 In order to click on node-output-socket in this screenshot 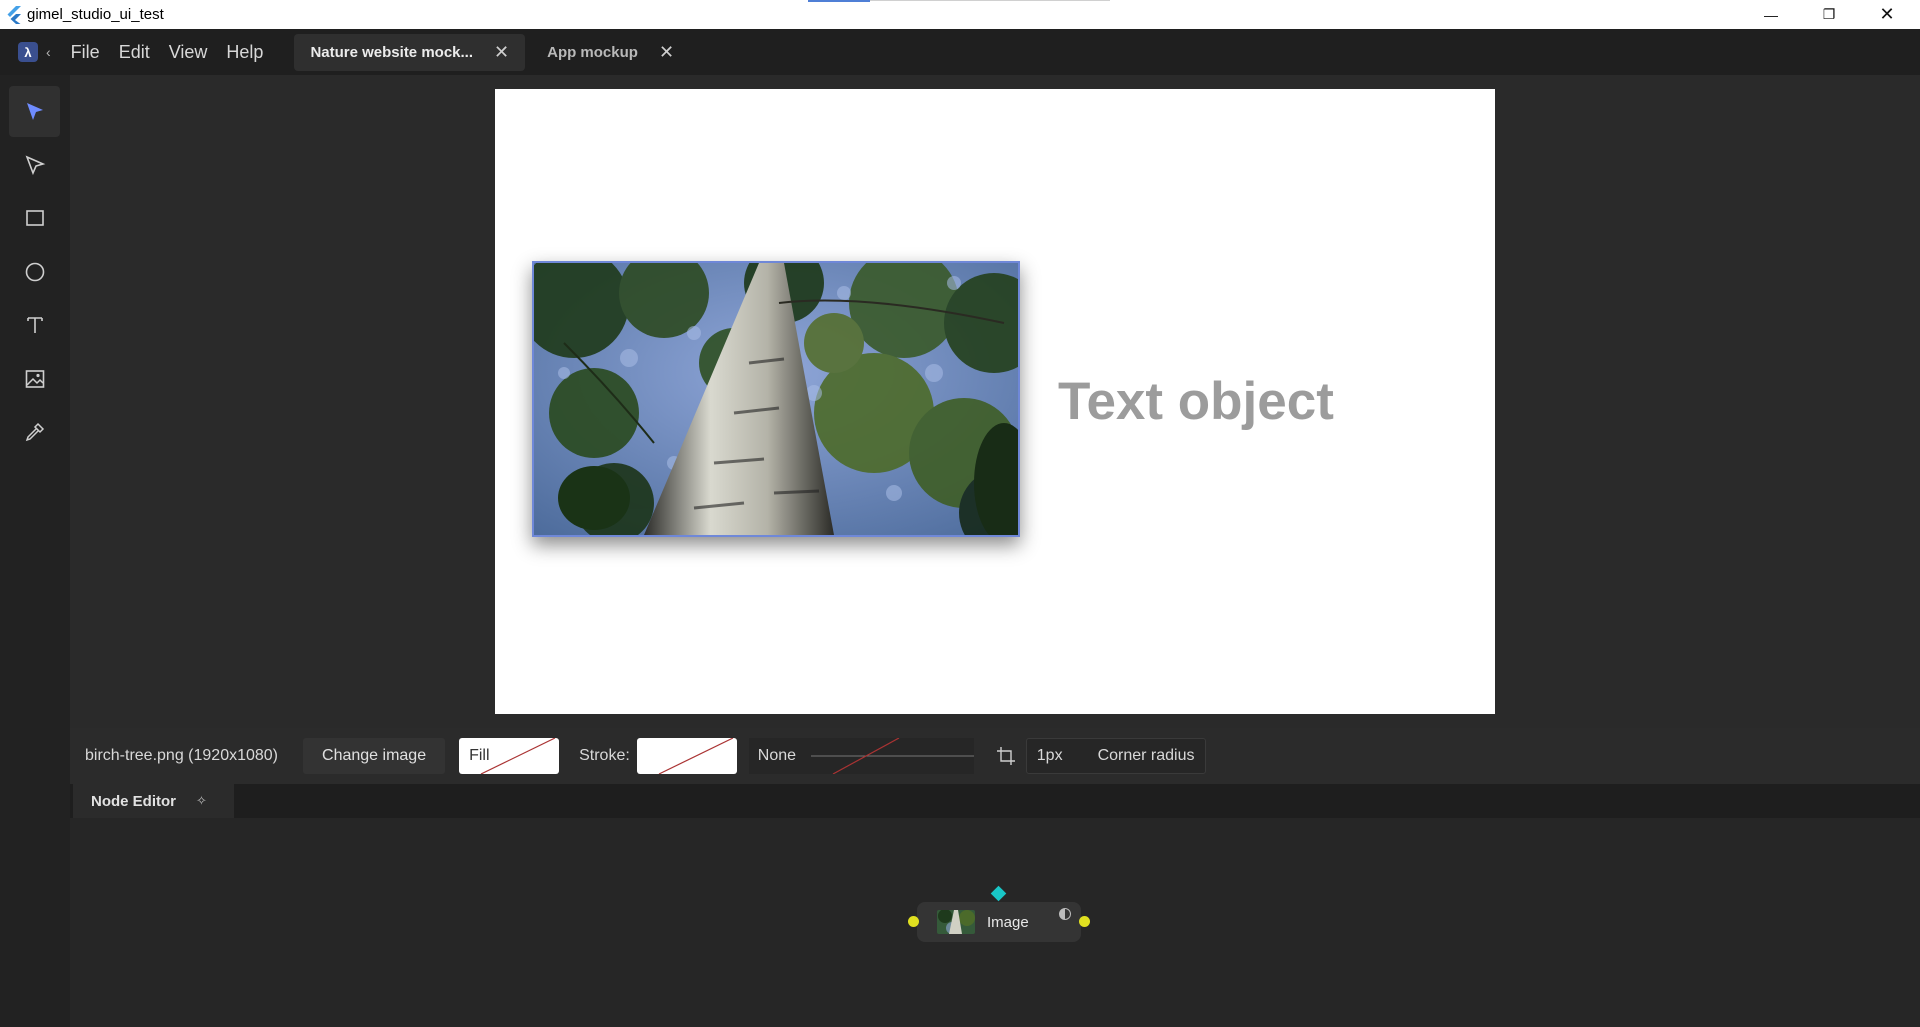, I will do `click(1084, 921)`.